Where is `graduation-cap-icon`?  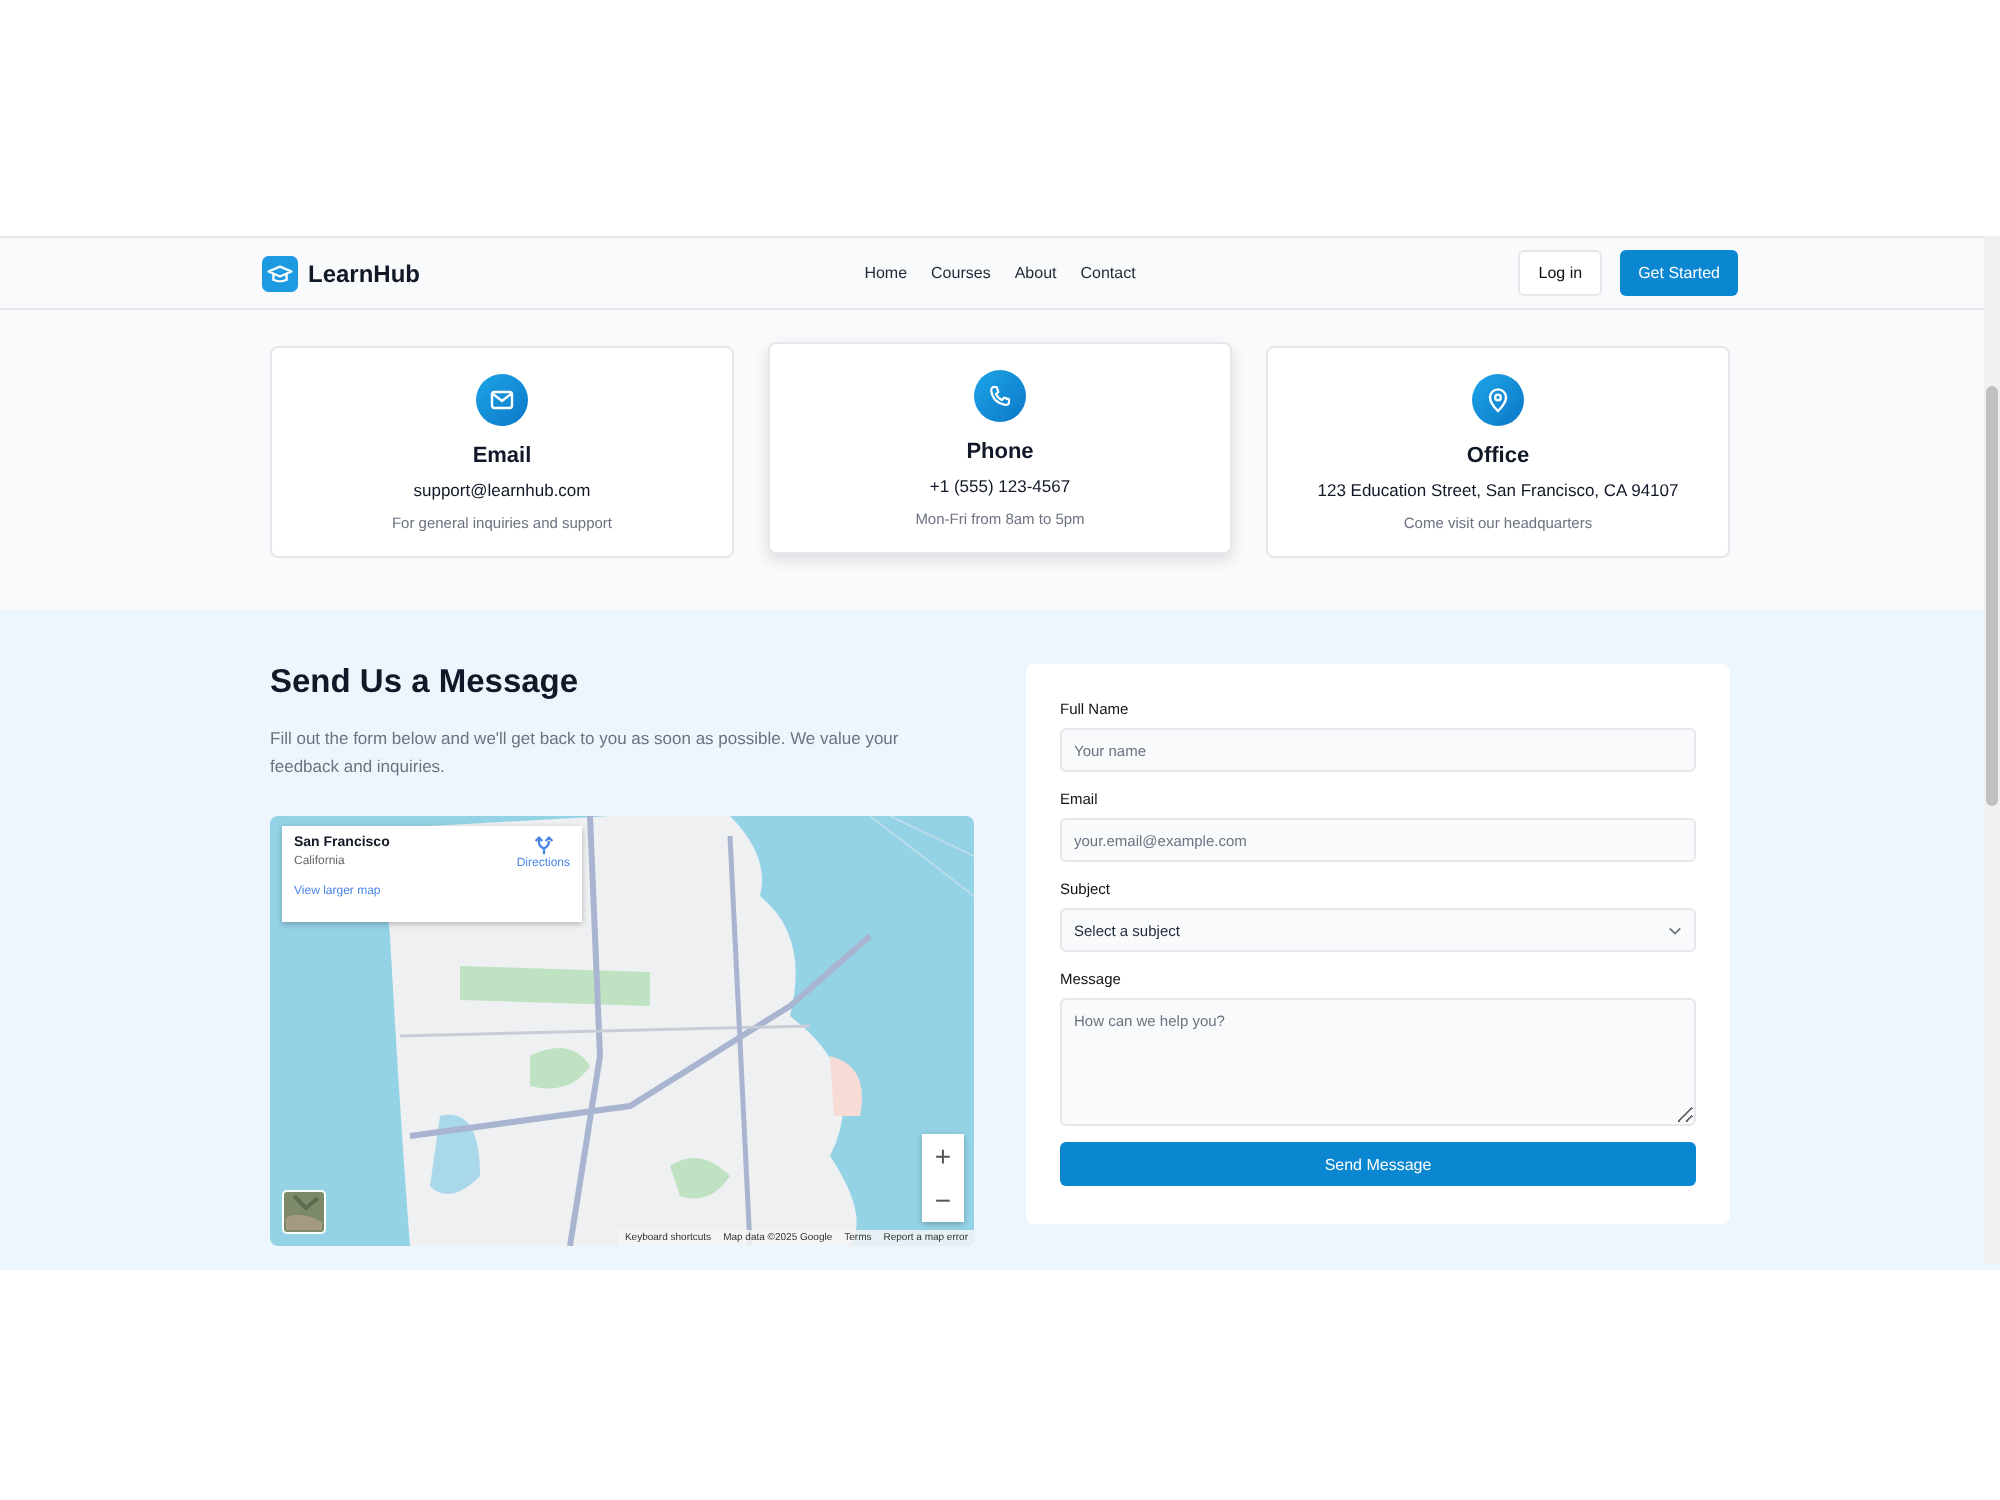
graduation-cap-icon is located at coordinates (280, 273).